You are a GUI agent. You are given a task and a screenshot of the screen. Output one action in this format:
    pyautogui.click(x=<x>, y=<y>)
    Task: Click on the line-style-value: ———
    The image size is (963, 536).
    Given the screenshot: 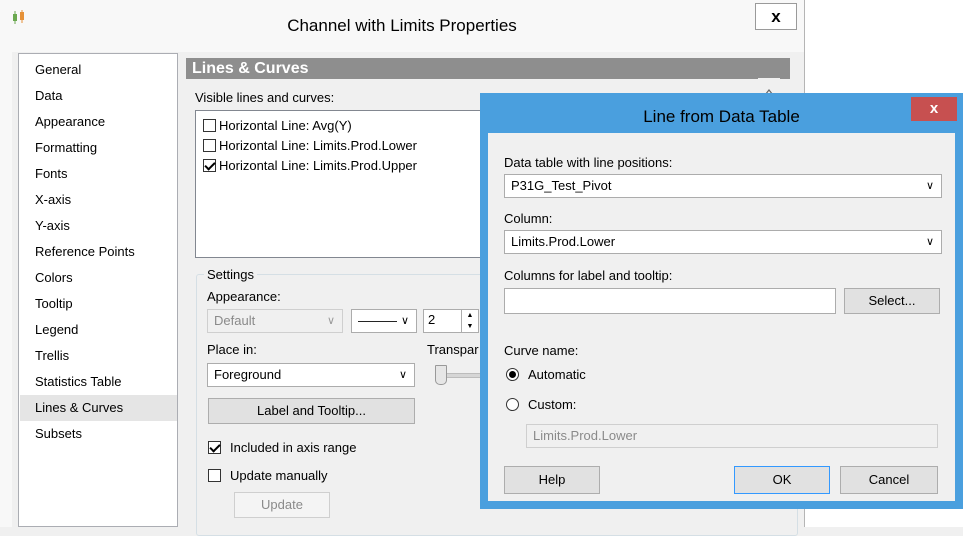 What is the action you would take?
    pyautogui.click(x=377, y=320)
    